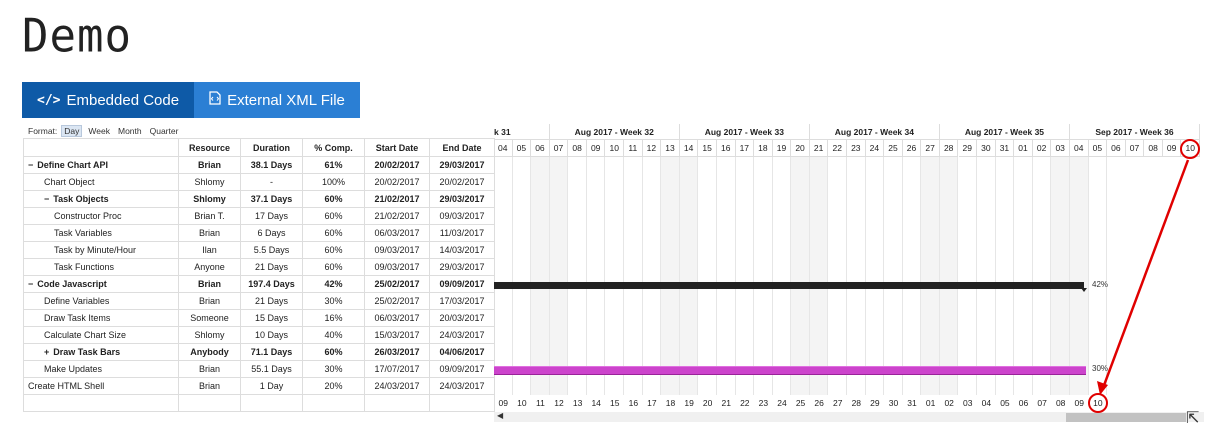 The height and width of the screenshot is (446, 1221). I want to click on annotation-arrow, so click(1143, 277).